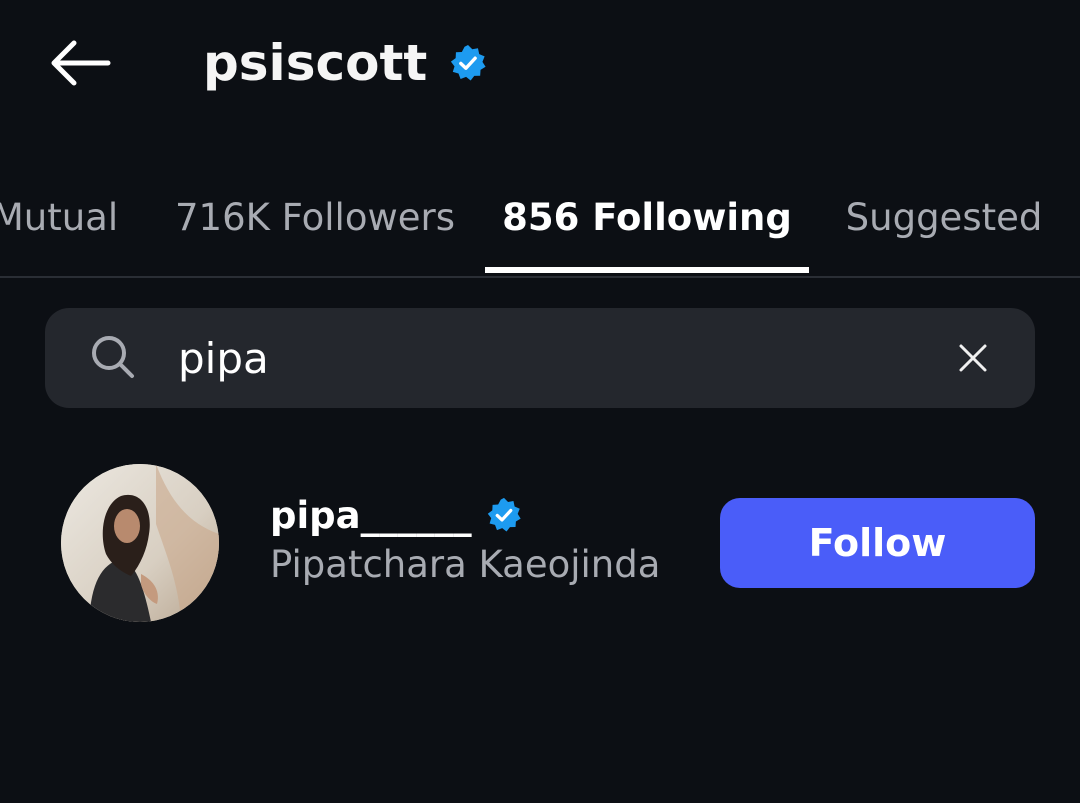 The image size is (1080, 803). Describe the element at coordinates (877, 543) in the screenshot. I see `follow-button: Follow` at that location.